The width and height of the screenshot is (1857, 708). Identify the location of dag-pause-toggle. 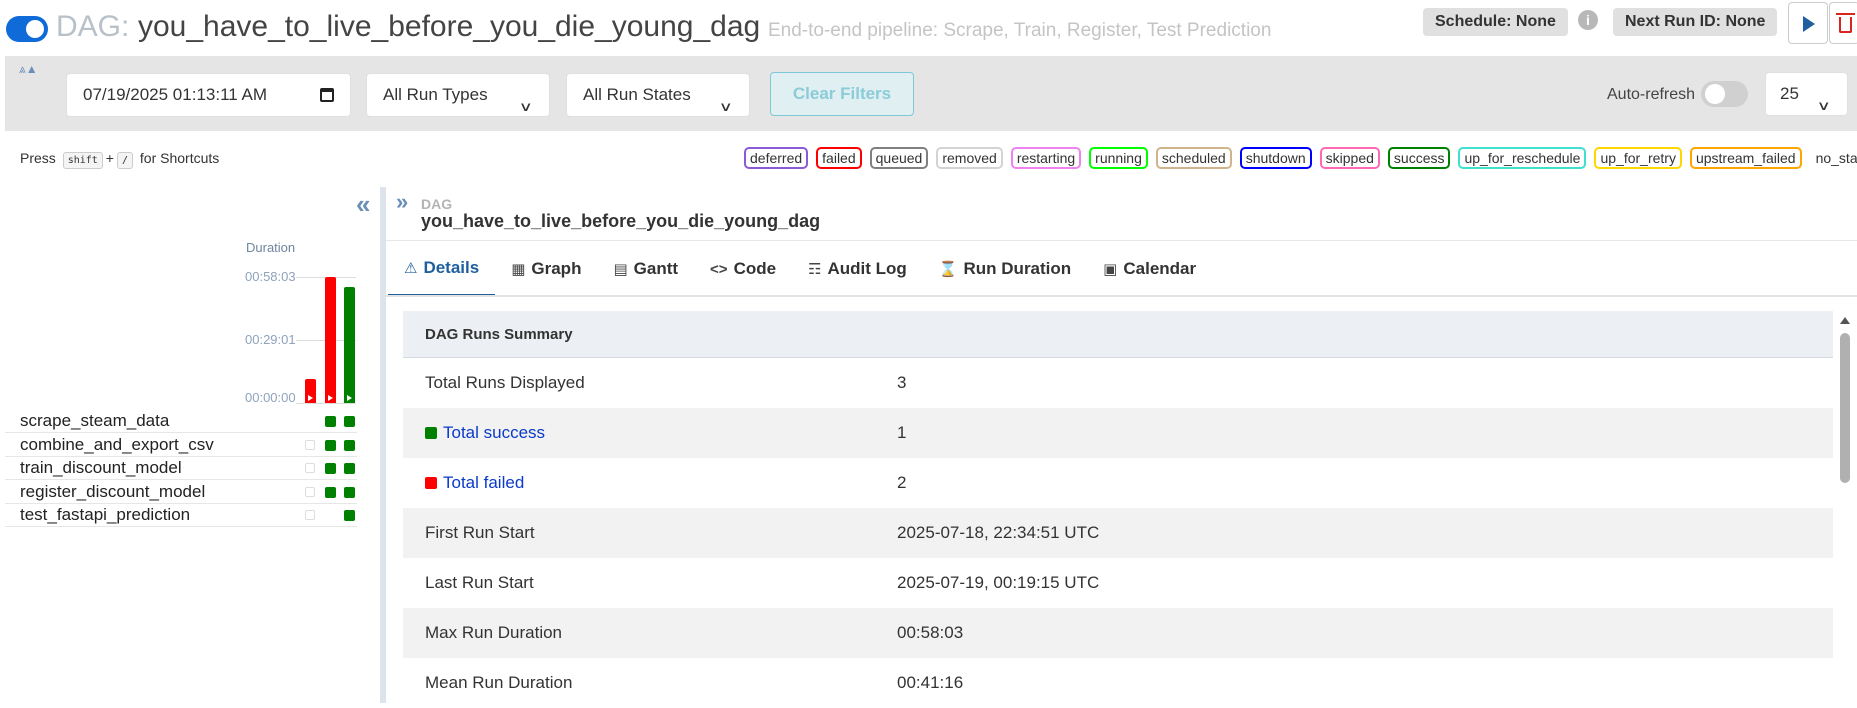
(27, 29).